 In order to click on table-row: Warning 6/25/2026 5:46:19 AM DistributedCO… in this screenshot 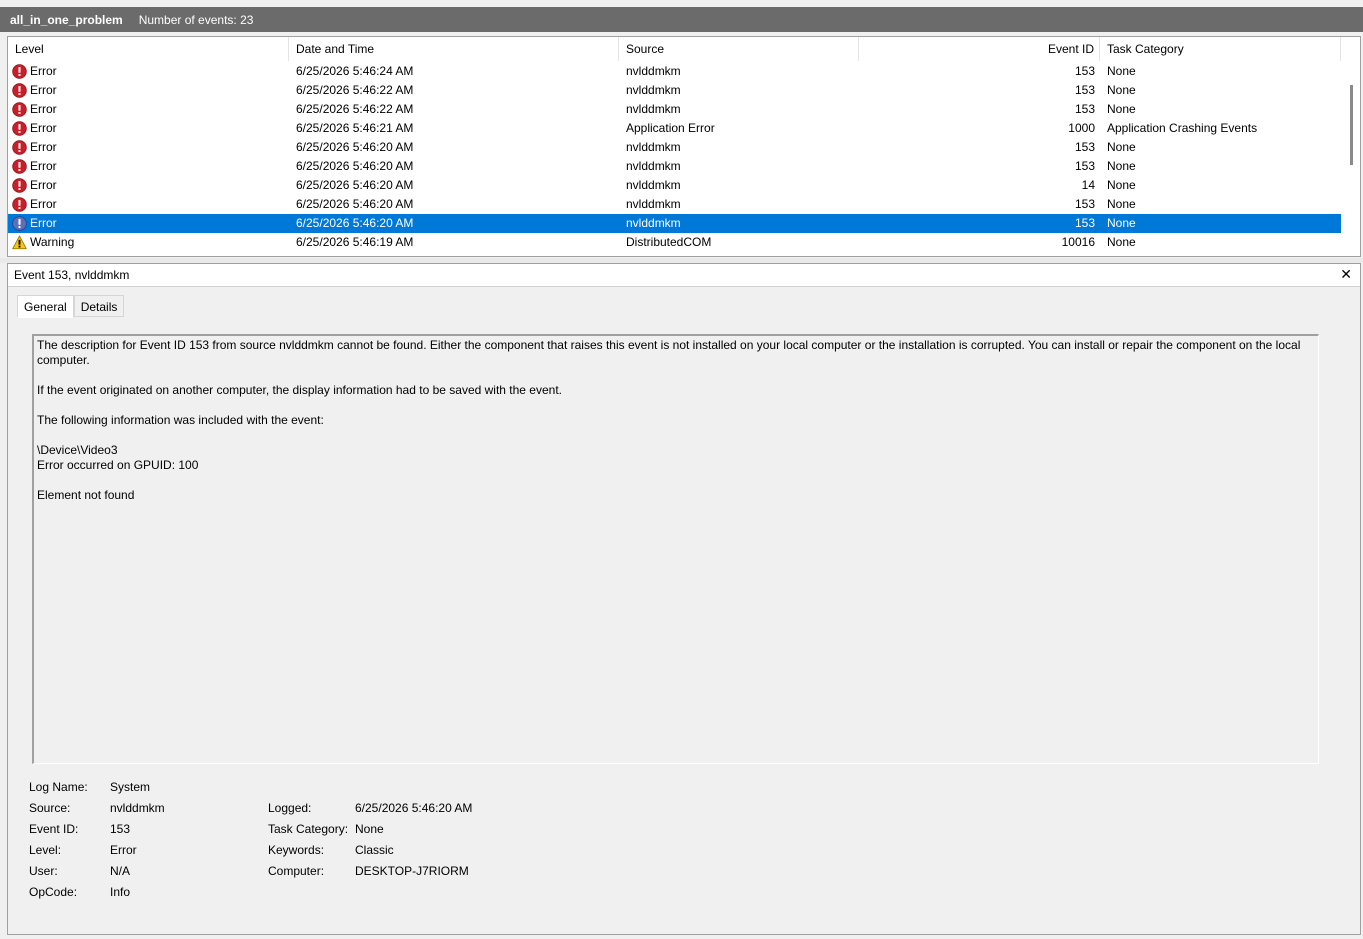, I will do `click(674, 242)`.